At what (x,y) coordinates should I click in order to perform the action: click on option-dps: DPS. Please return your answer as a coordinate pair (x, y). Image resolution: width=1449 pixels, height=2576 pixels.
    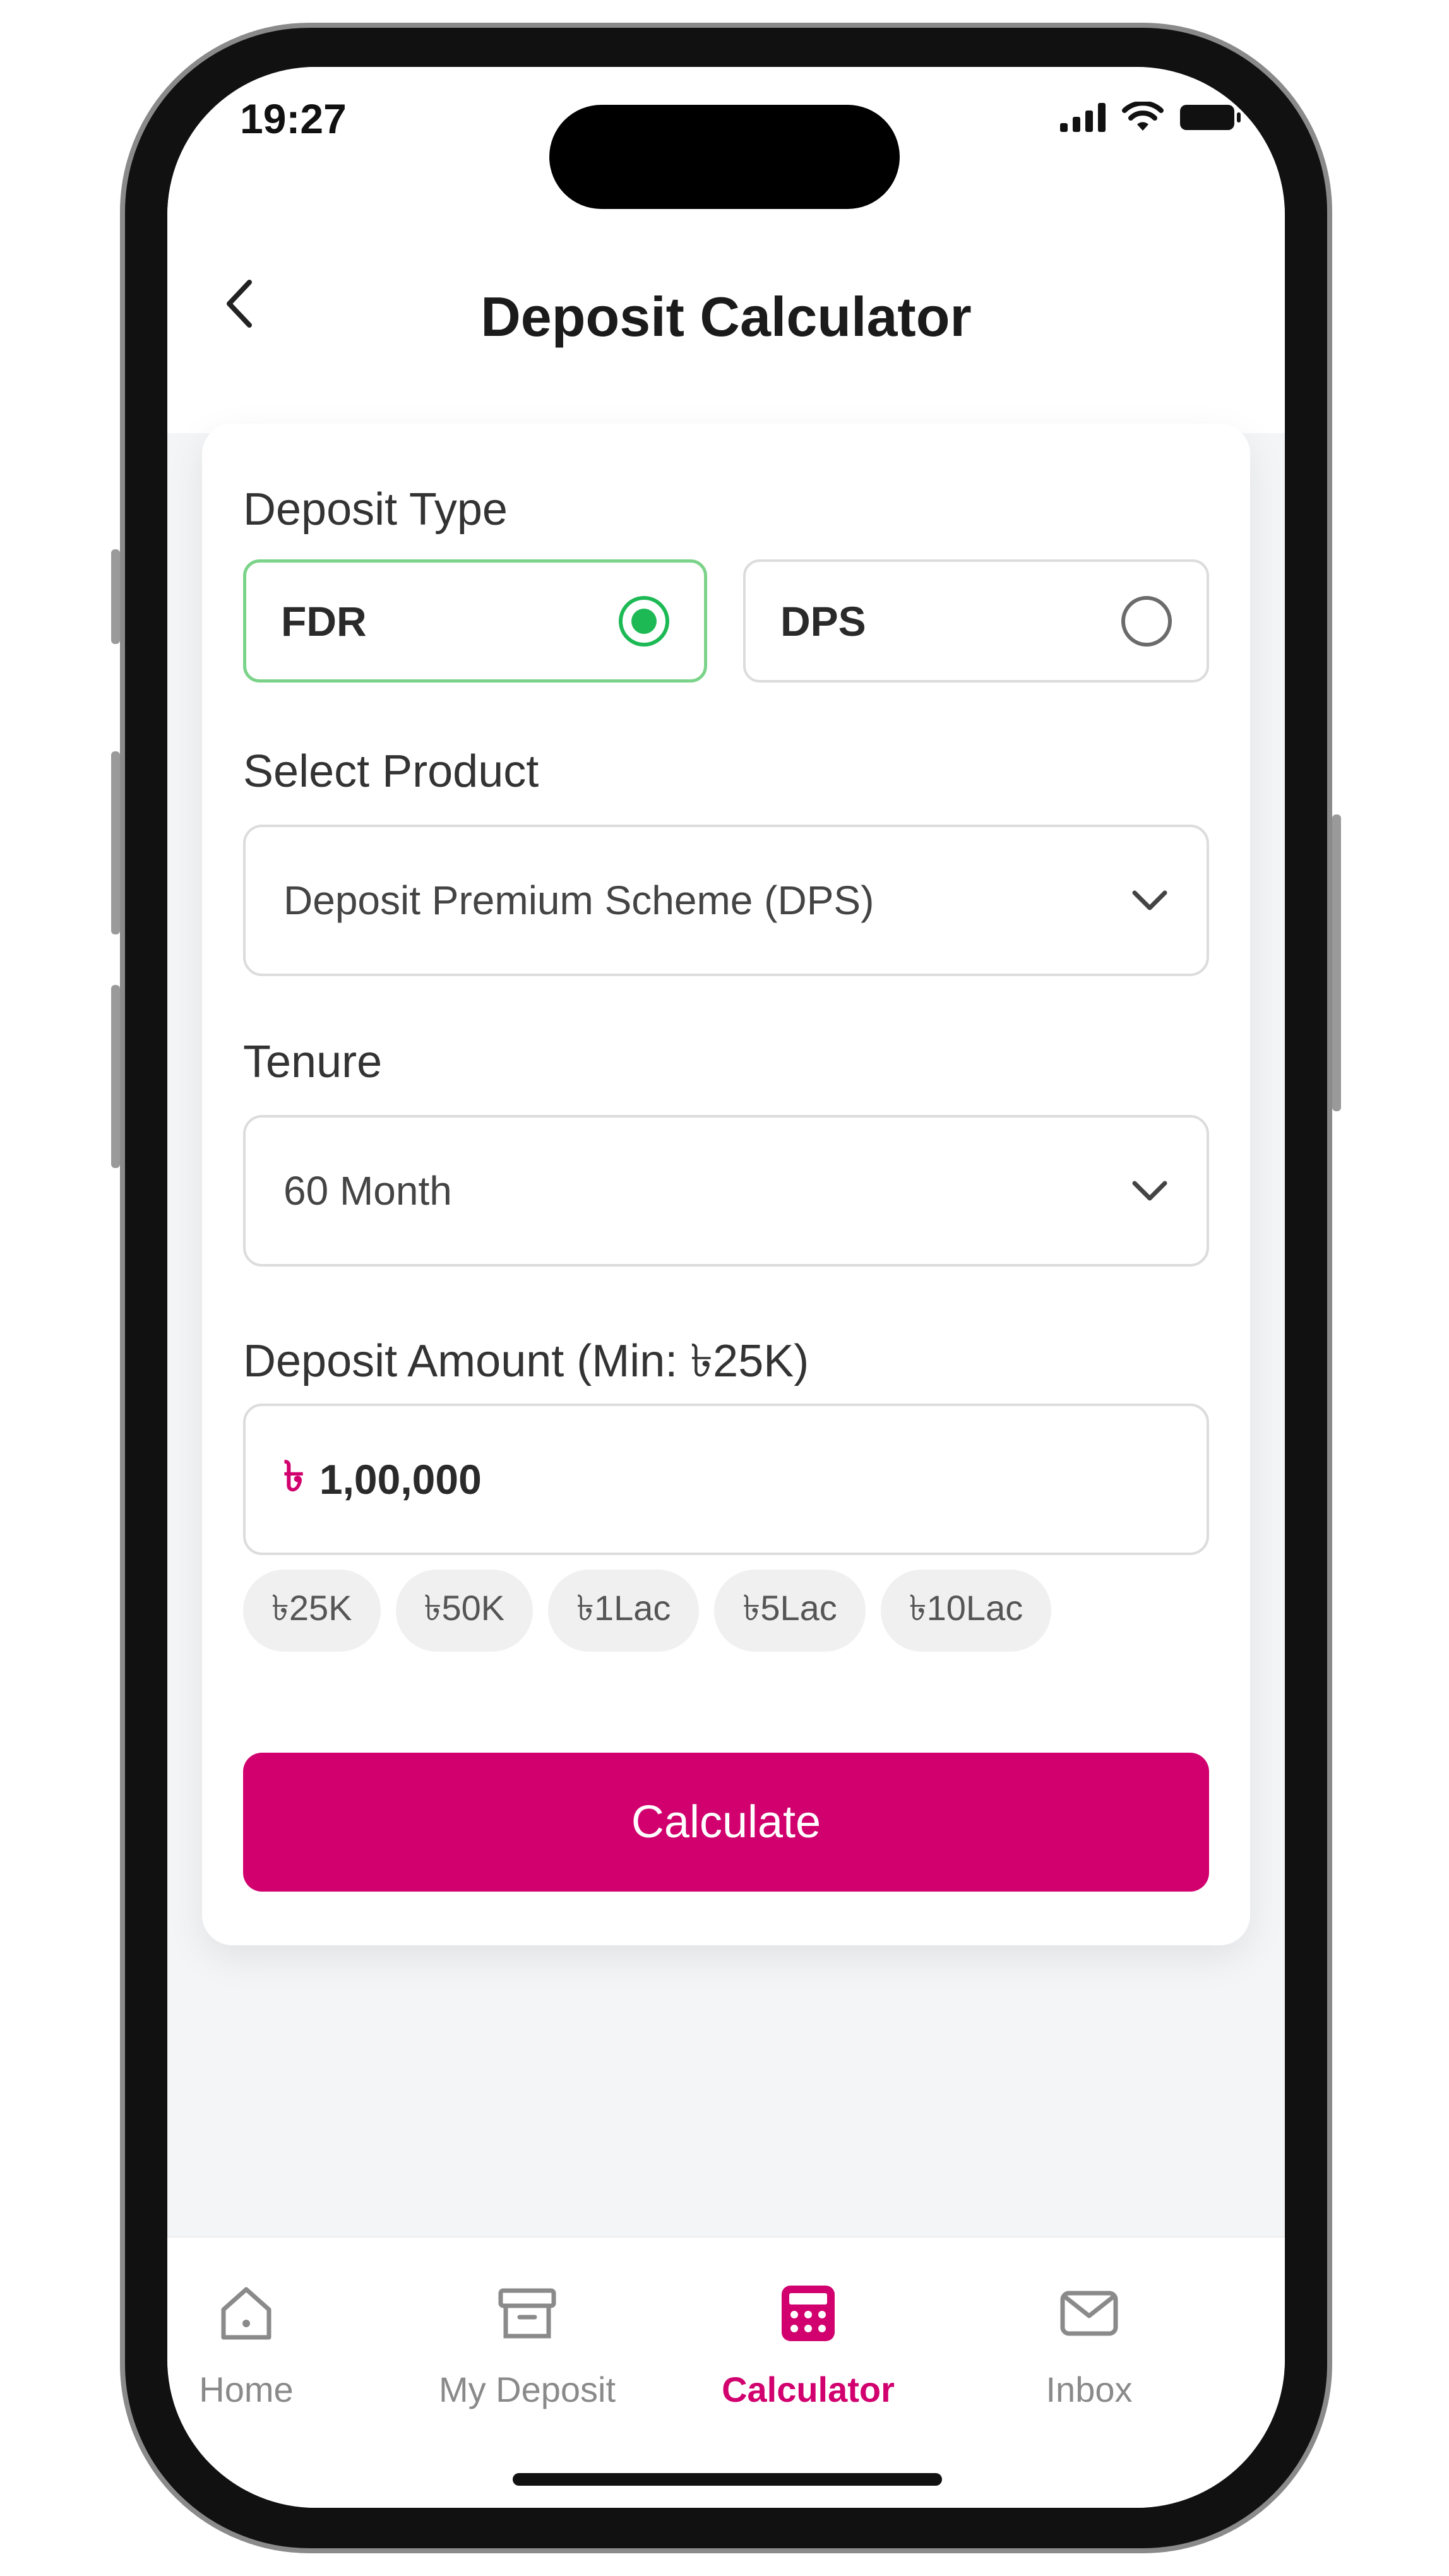
    Looking at the image, I should click on (976, 621).